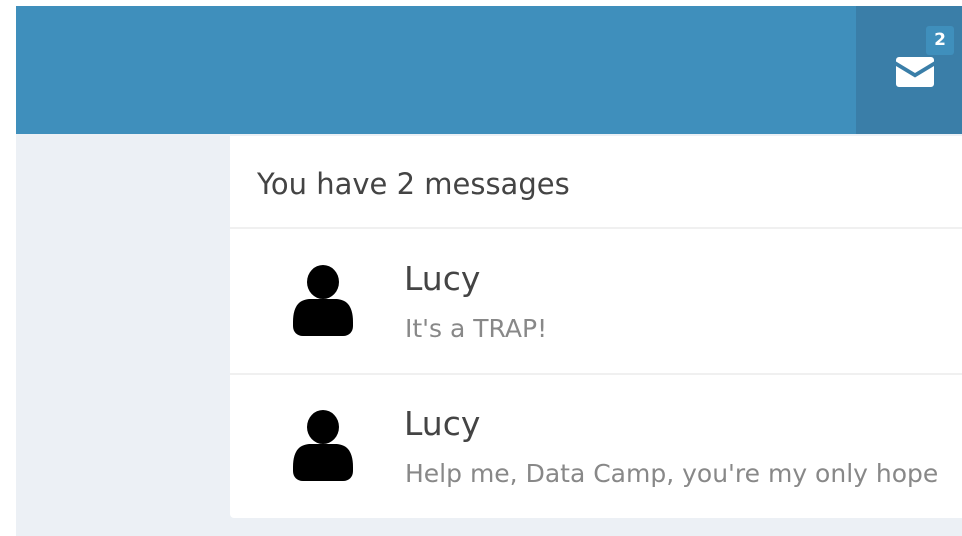  I want to click on messages-header: You have 2 messages, so click(596, 182).